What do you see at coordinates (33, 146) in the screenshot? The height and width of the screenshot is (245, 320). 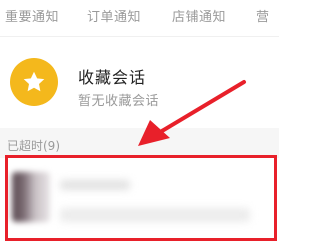 I see `timeout-section-title: 已超时(9)` at bounding box center [33, 146].